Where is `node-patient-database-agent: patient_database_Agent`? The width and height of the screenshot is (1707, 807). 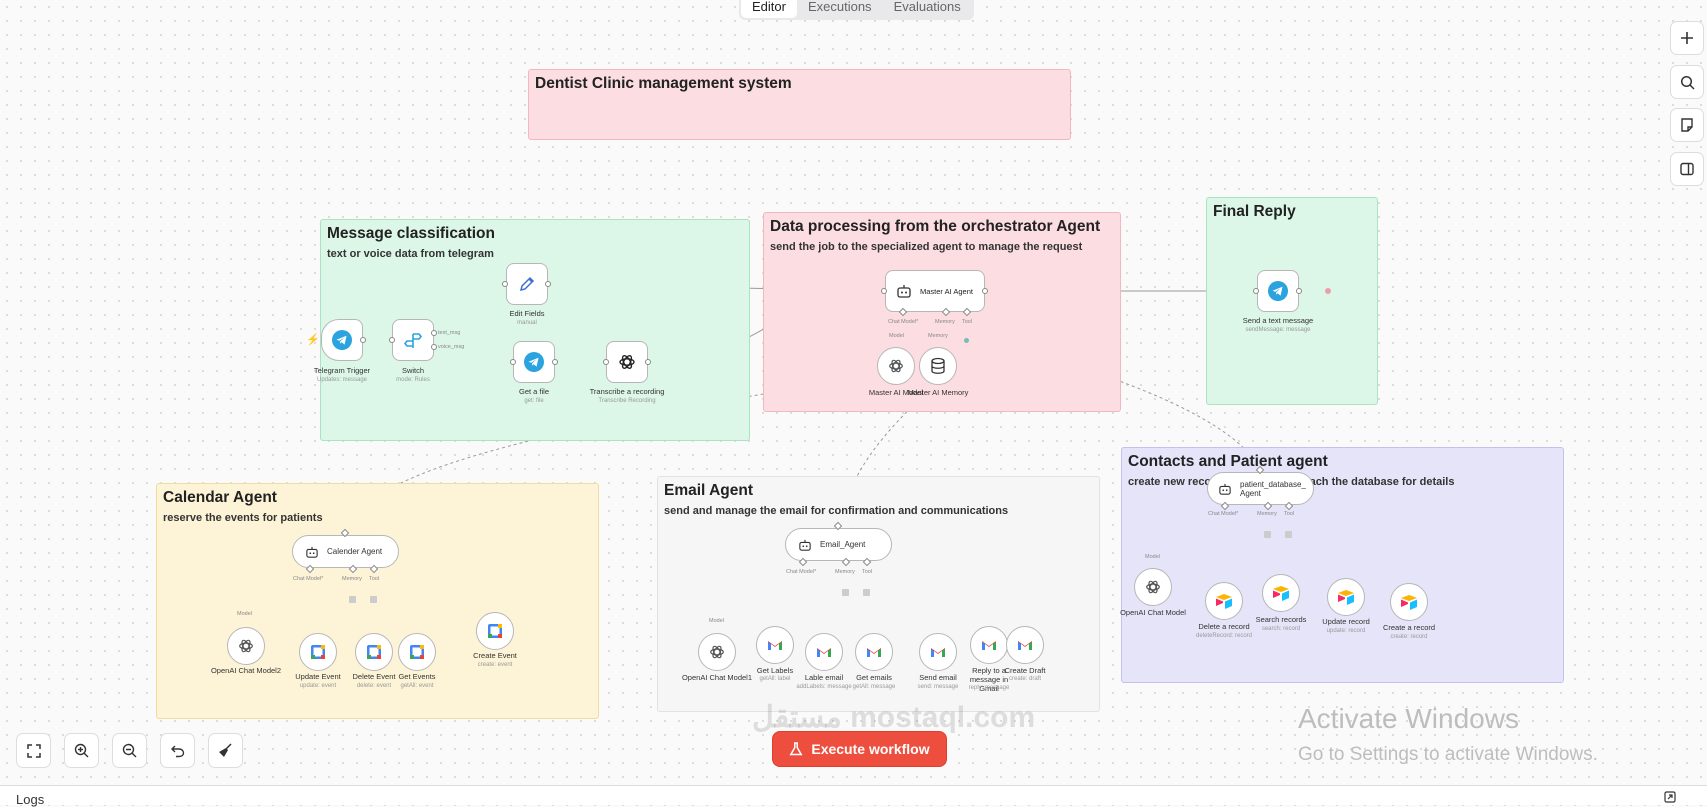 node-patient-database-agent: patient_database_Agent is located at coordinates (1260, 488).